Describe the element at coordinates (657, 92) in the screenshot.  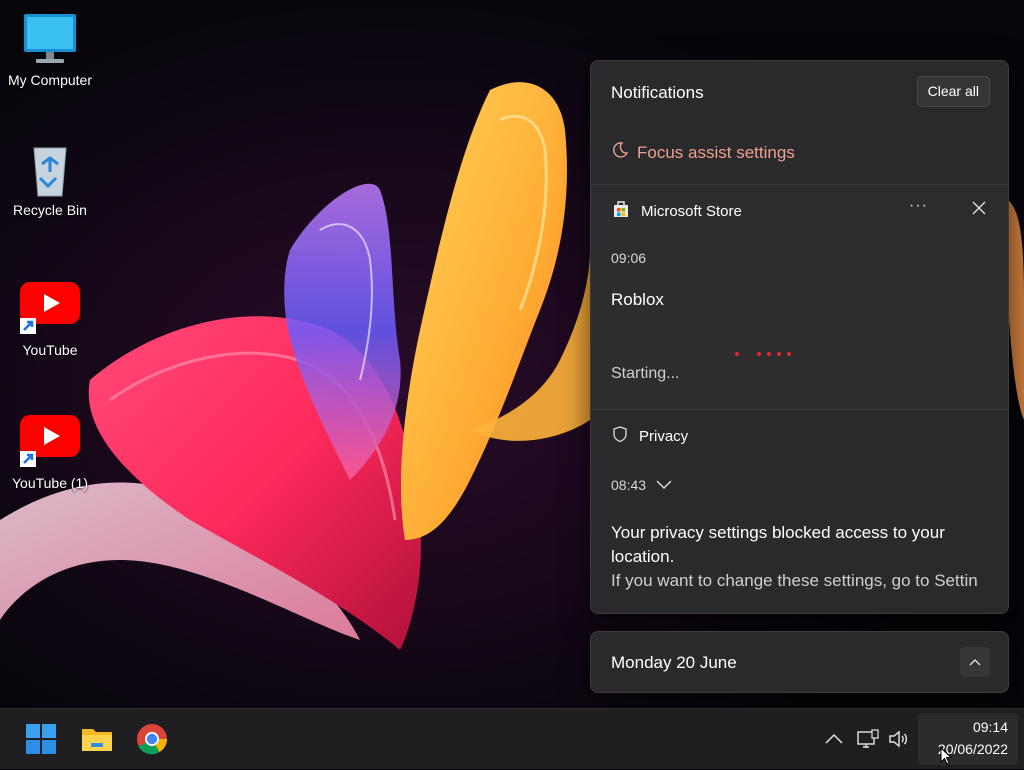
I see `notifications-title: Notifications` at that location.